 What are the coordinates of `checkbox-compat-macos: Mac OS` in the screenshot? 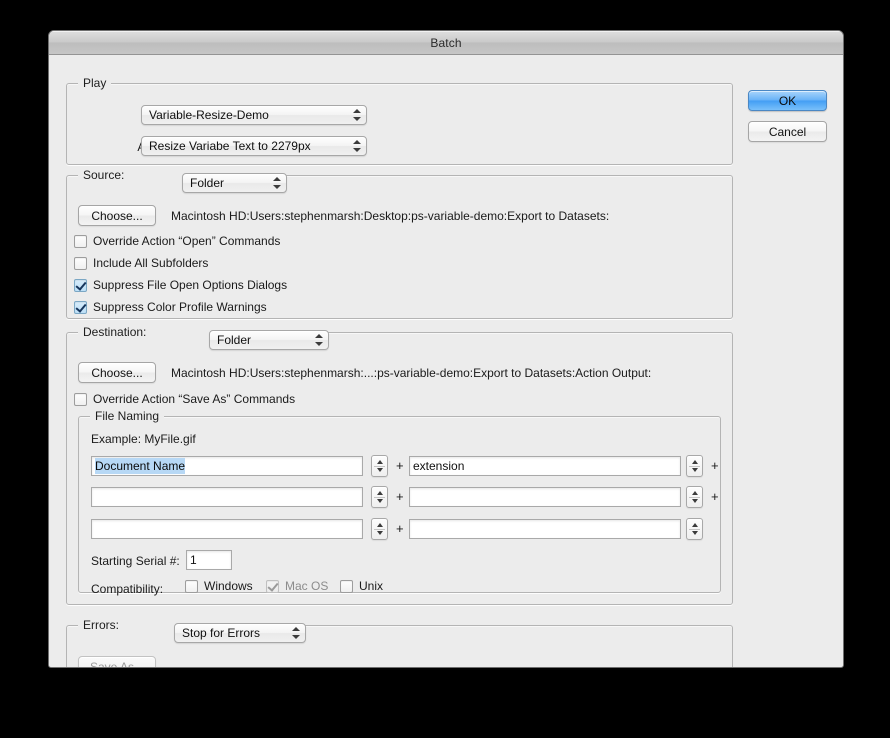 It's located at (297, 586).